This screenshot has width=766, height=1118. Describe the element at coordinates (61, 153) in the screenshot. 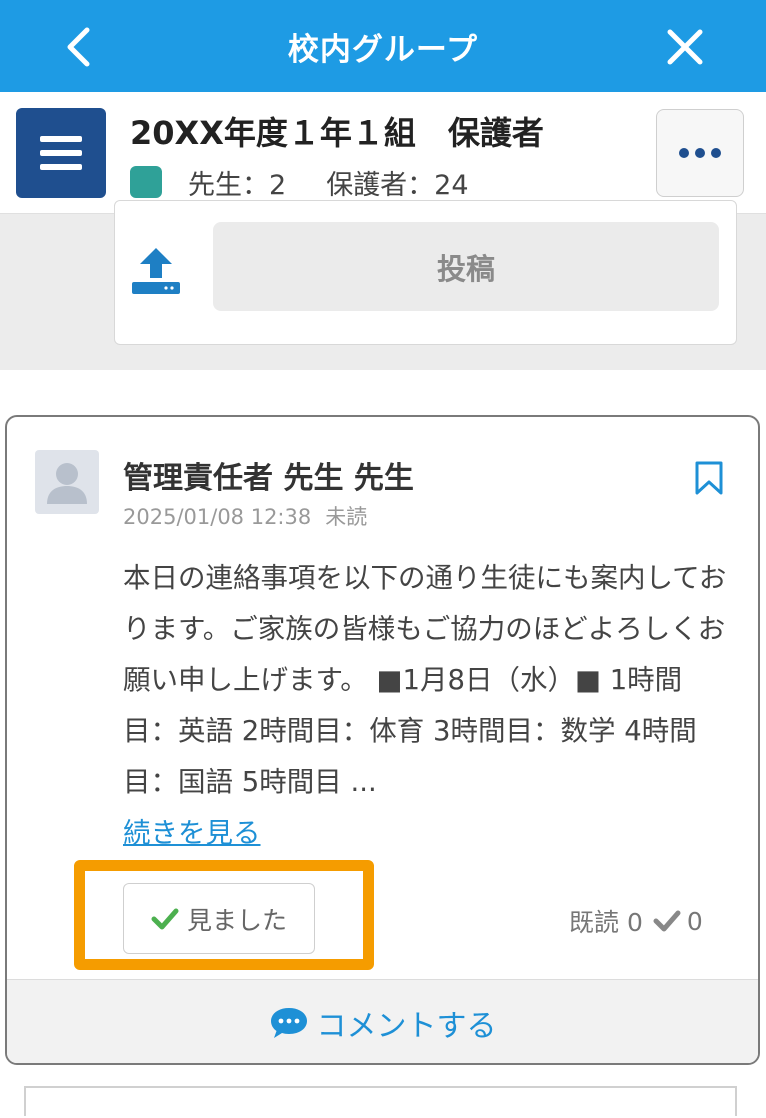

I see `hamburger-menu-button` at that location.